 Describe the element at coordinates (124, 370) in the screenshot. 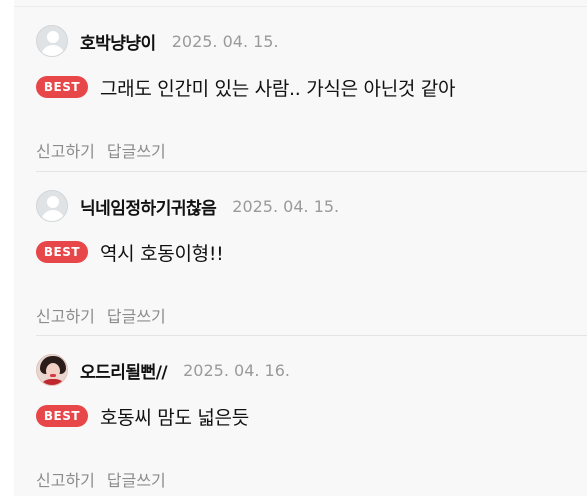

I see `comment-nickname: 오드리될뻔//` at that location.